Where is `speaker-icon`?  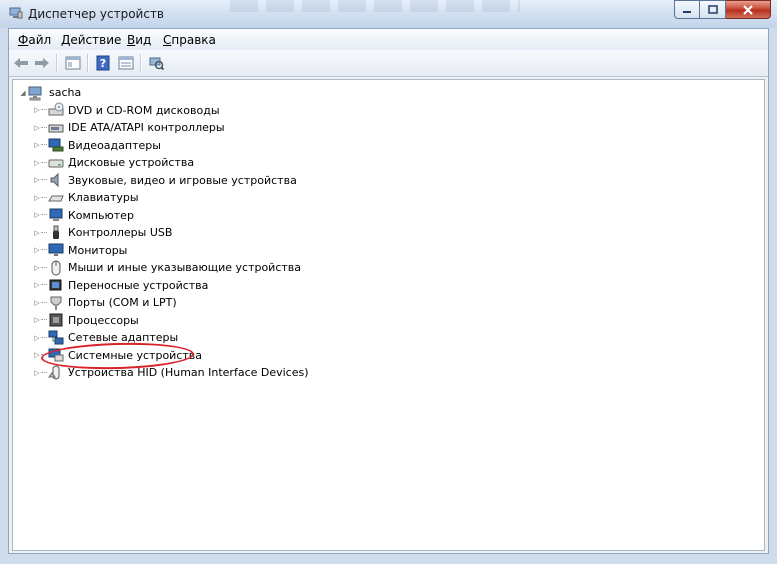
speaker-icon is located at coordinates (54, 180).